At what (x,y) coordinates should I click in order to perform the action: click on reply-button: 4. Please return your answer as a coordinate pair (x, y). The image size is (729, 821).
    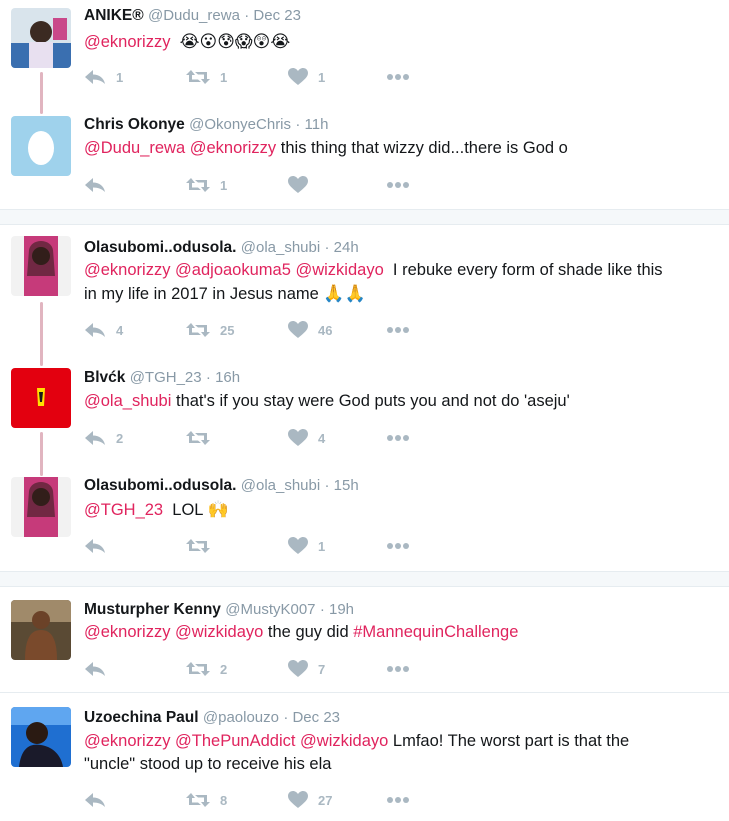
    Looking at the image, I should click on (103, 330).